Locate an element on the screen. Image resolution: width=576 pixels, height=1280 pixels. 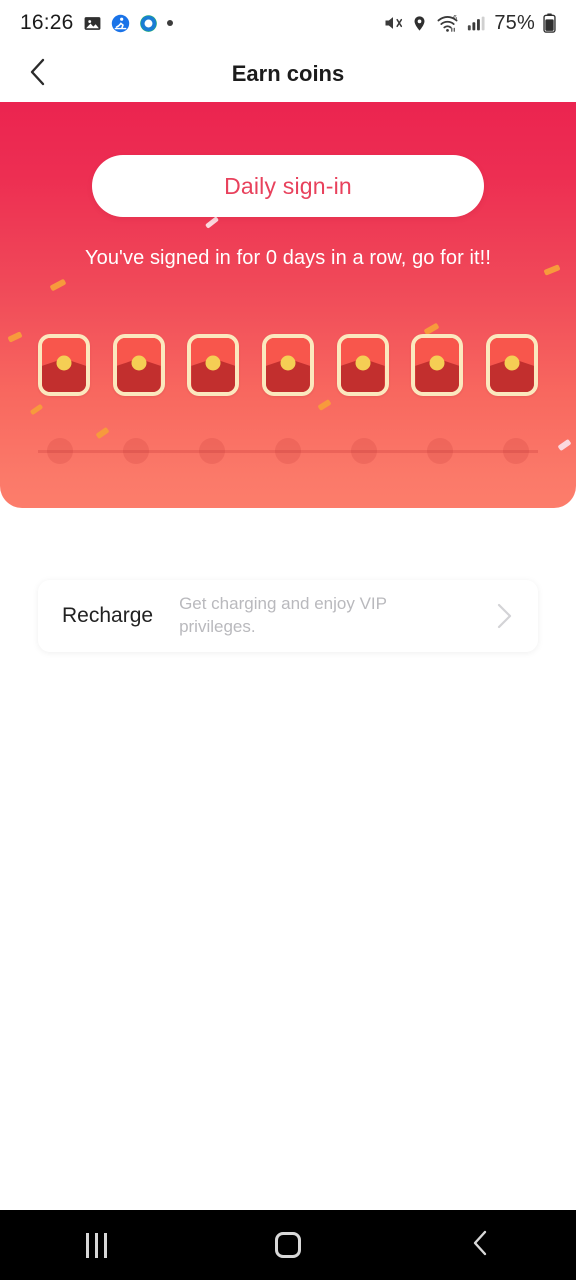
nav-home-button is located at coordinates (288, 1245).